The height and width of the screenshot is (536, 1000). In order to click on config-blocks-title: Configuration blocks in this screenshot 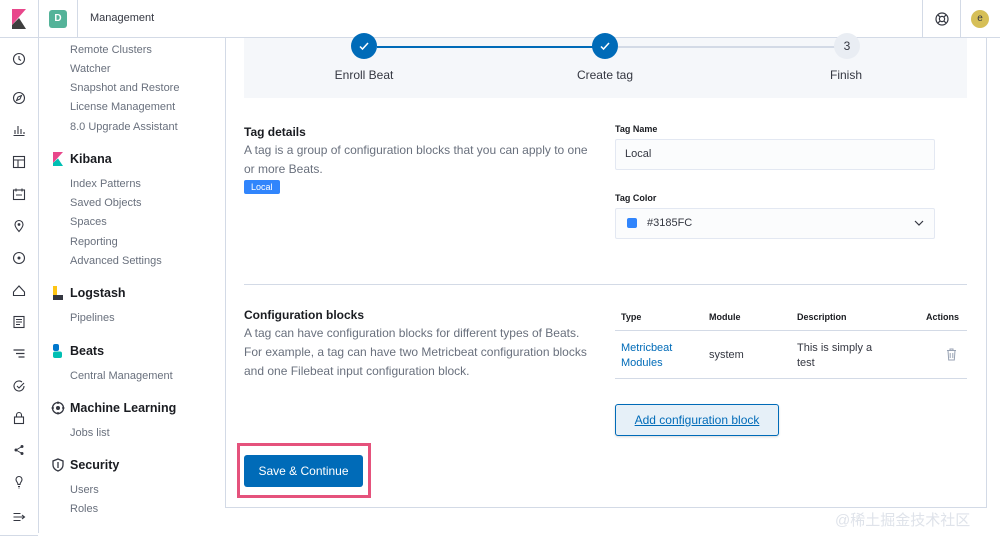, I will do `click(304, 315)`.